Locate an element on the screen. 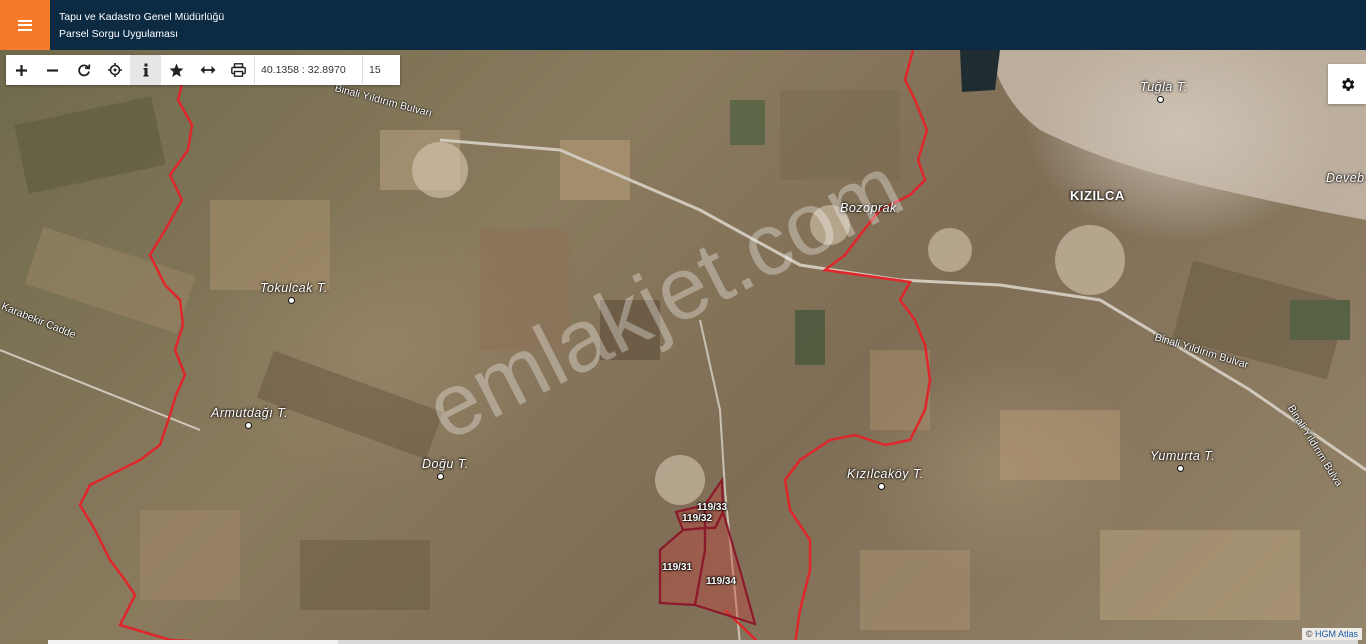 The width and height of the screenshot is (1366, 644). measure-button is located at coordinates (207, 70).